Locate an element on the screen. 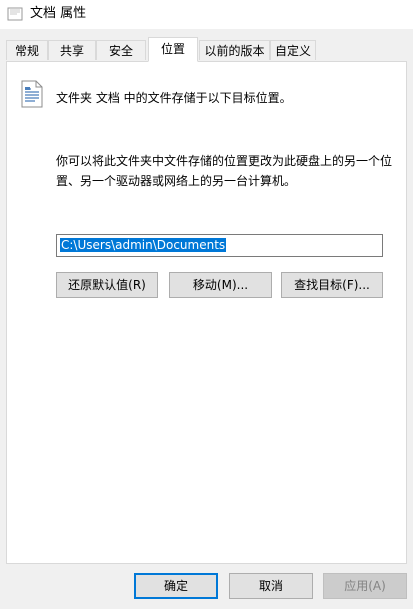  tab-general: 常规 is located at coordinates (27, 50).